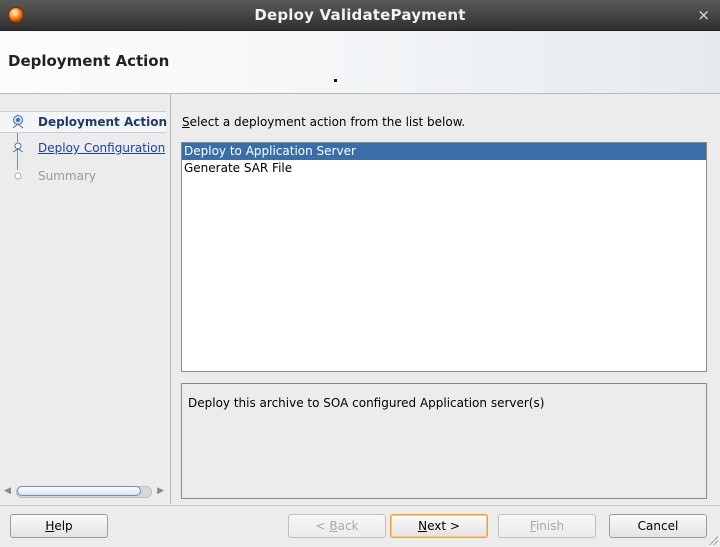 The image size is (720, 547). I want to click on button-bar: Help < Back Next > Finish Cancel, so click(360, 526).